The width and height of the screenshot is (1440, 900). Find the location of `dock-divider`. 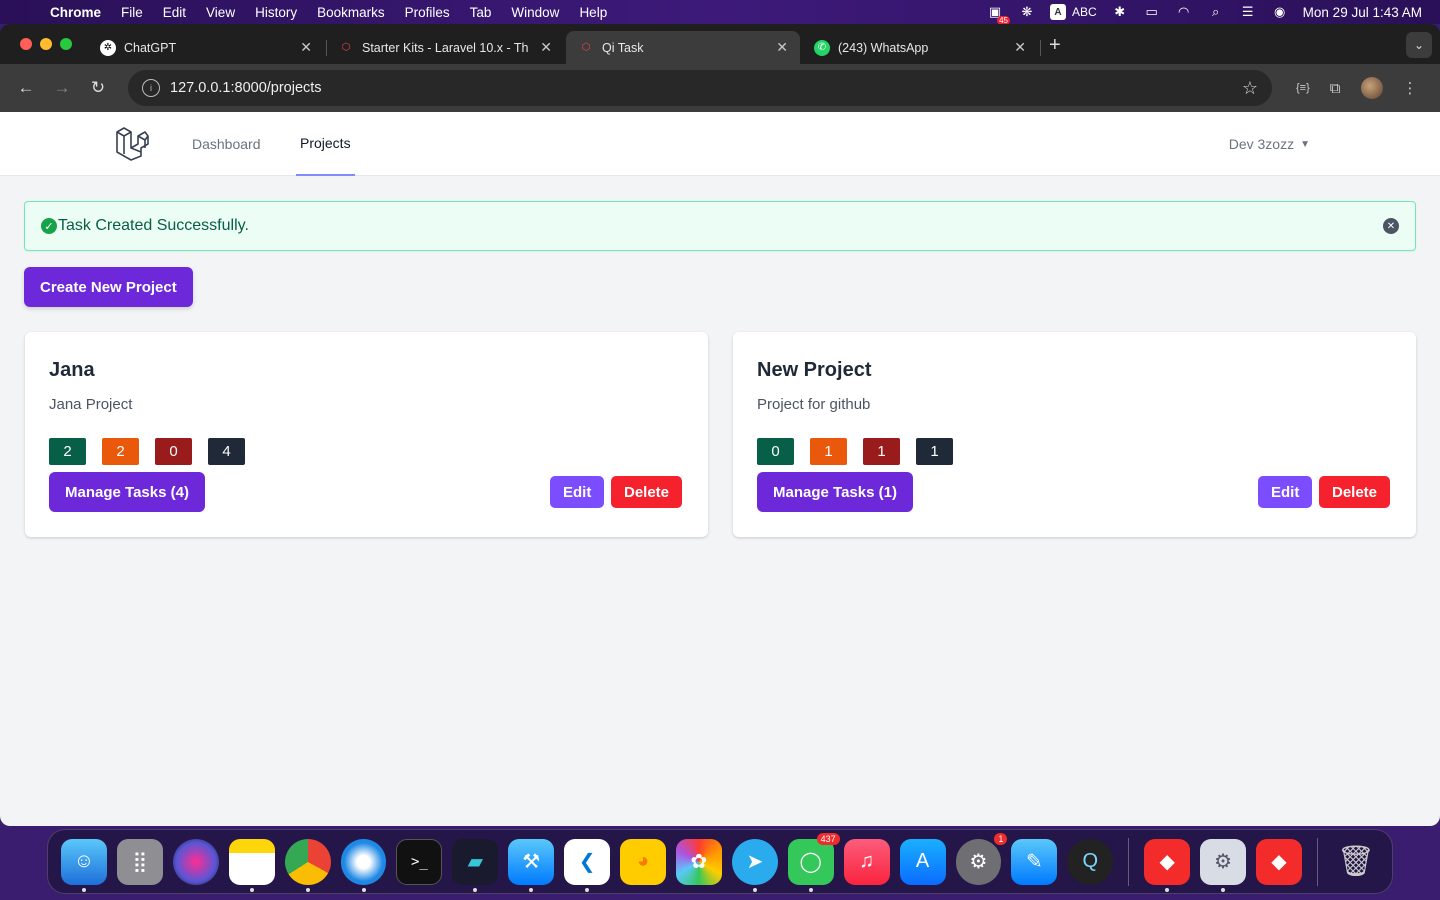

dock-divider is located at coordinates (1317, 861).